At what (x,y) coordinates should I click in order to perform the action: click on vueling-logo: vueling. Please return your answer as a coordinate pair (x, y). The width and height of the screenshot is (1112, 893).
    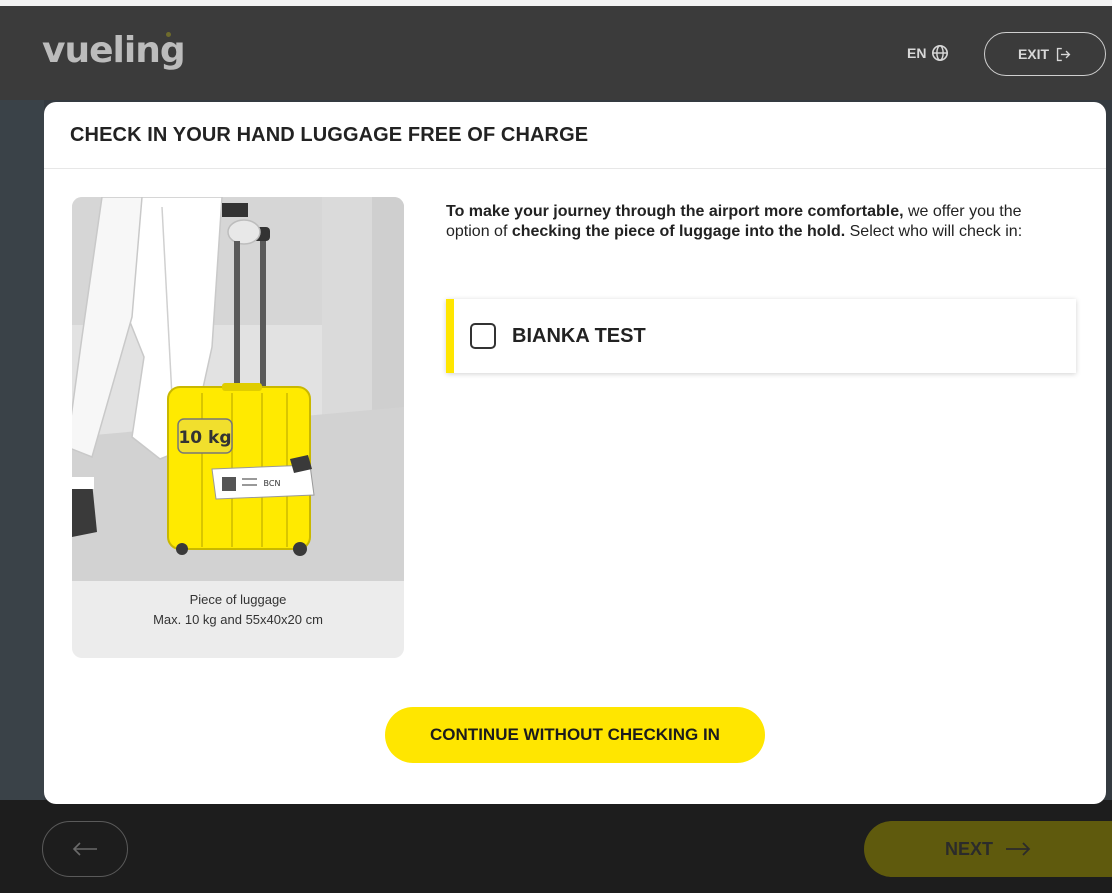
    Looking at the image, I should click on (114, 50).